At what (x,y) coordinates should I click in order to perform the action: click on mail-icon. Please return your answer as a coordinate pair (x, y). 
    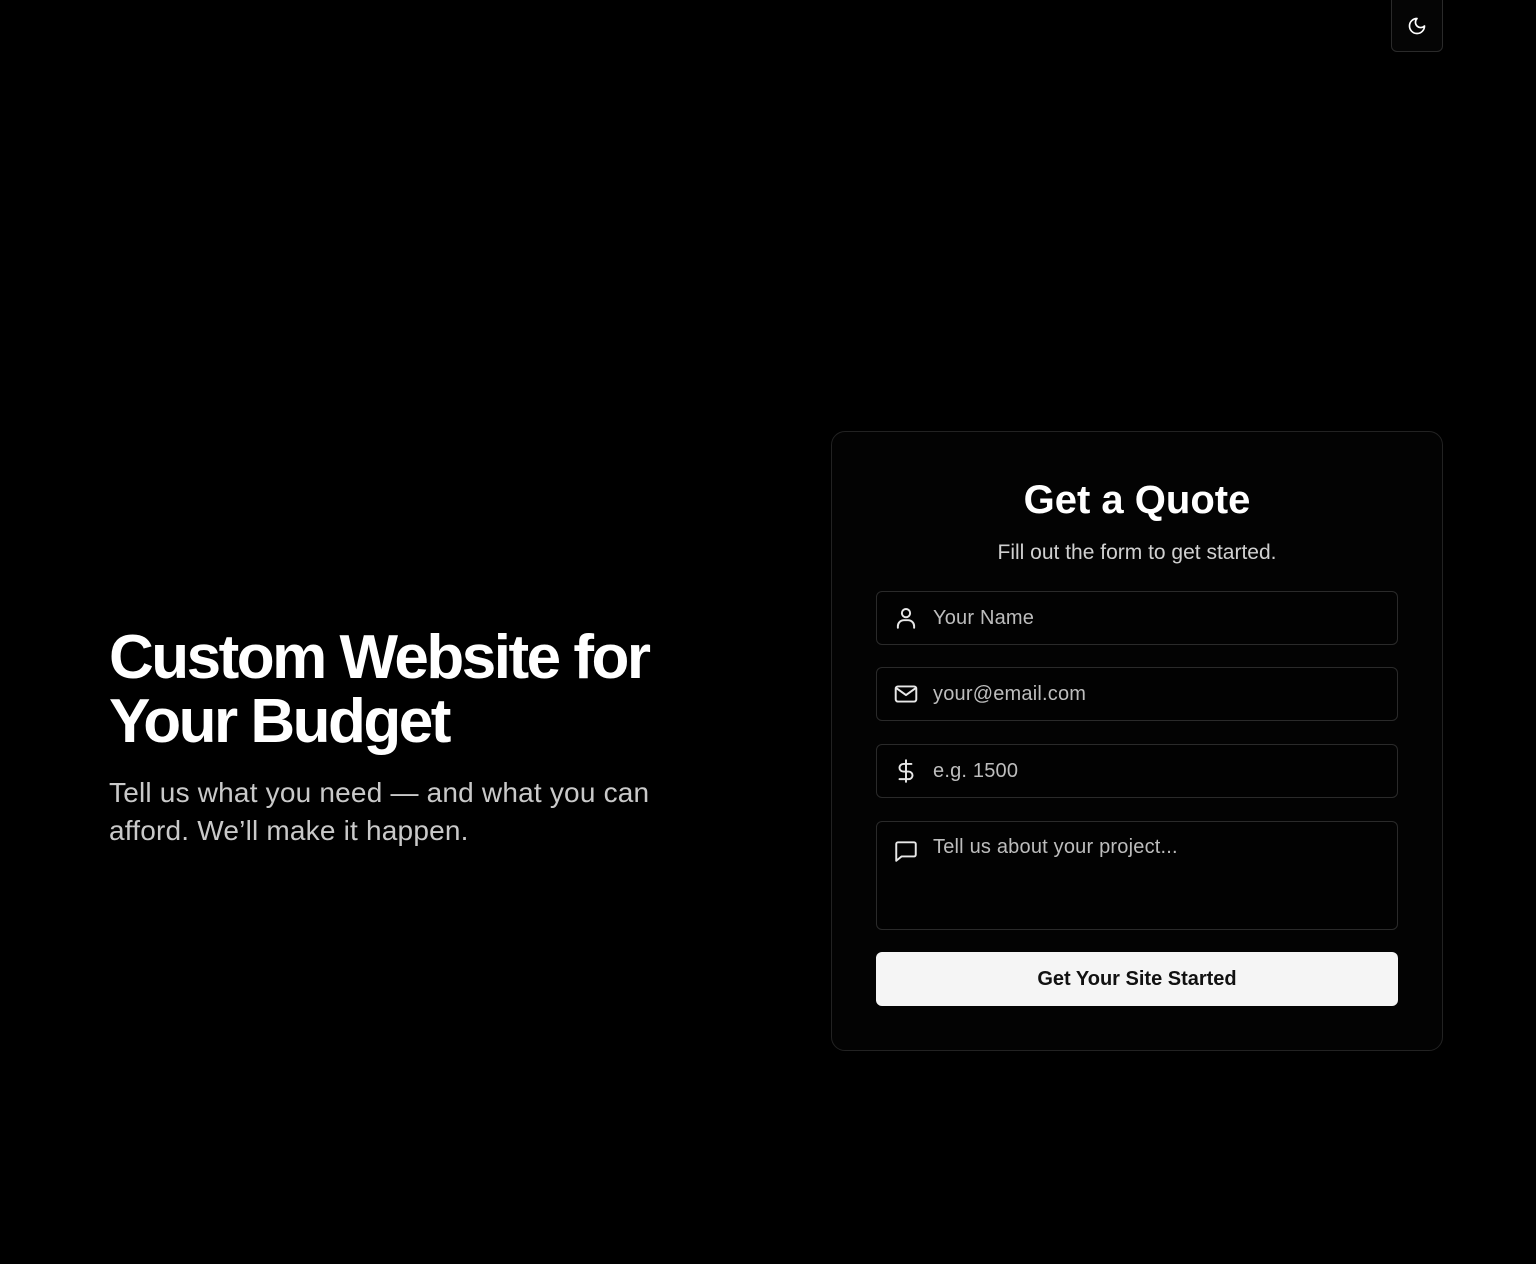
    Looking at the image, I should click on (906, 694).